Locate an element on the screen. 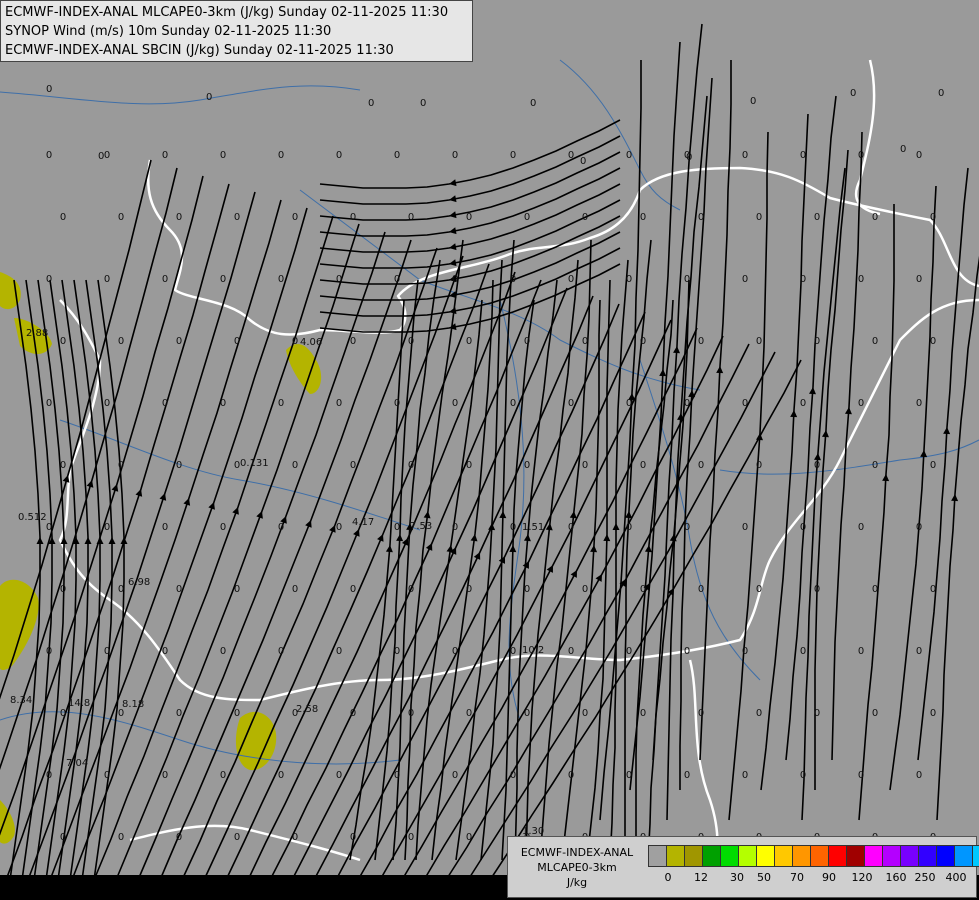 This screenshot has width=979, height=900. cape-value-label: 6.98 is located at coordinates (139, 582).